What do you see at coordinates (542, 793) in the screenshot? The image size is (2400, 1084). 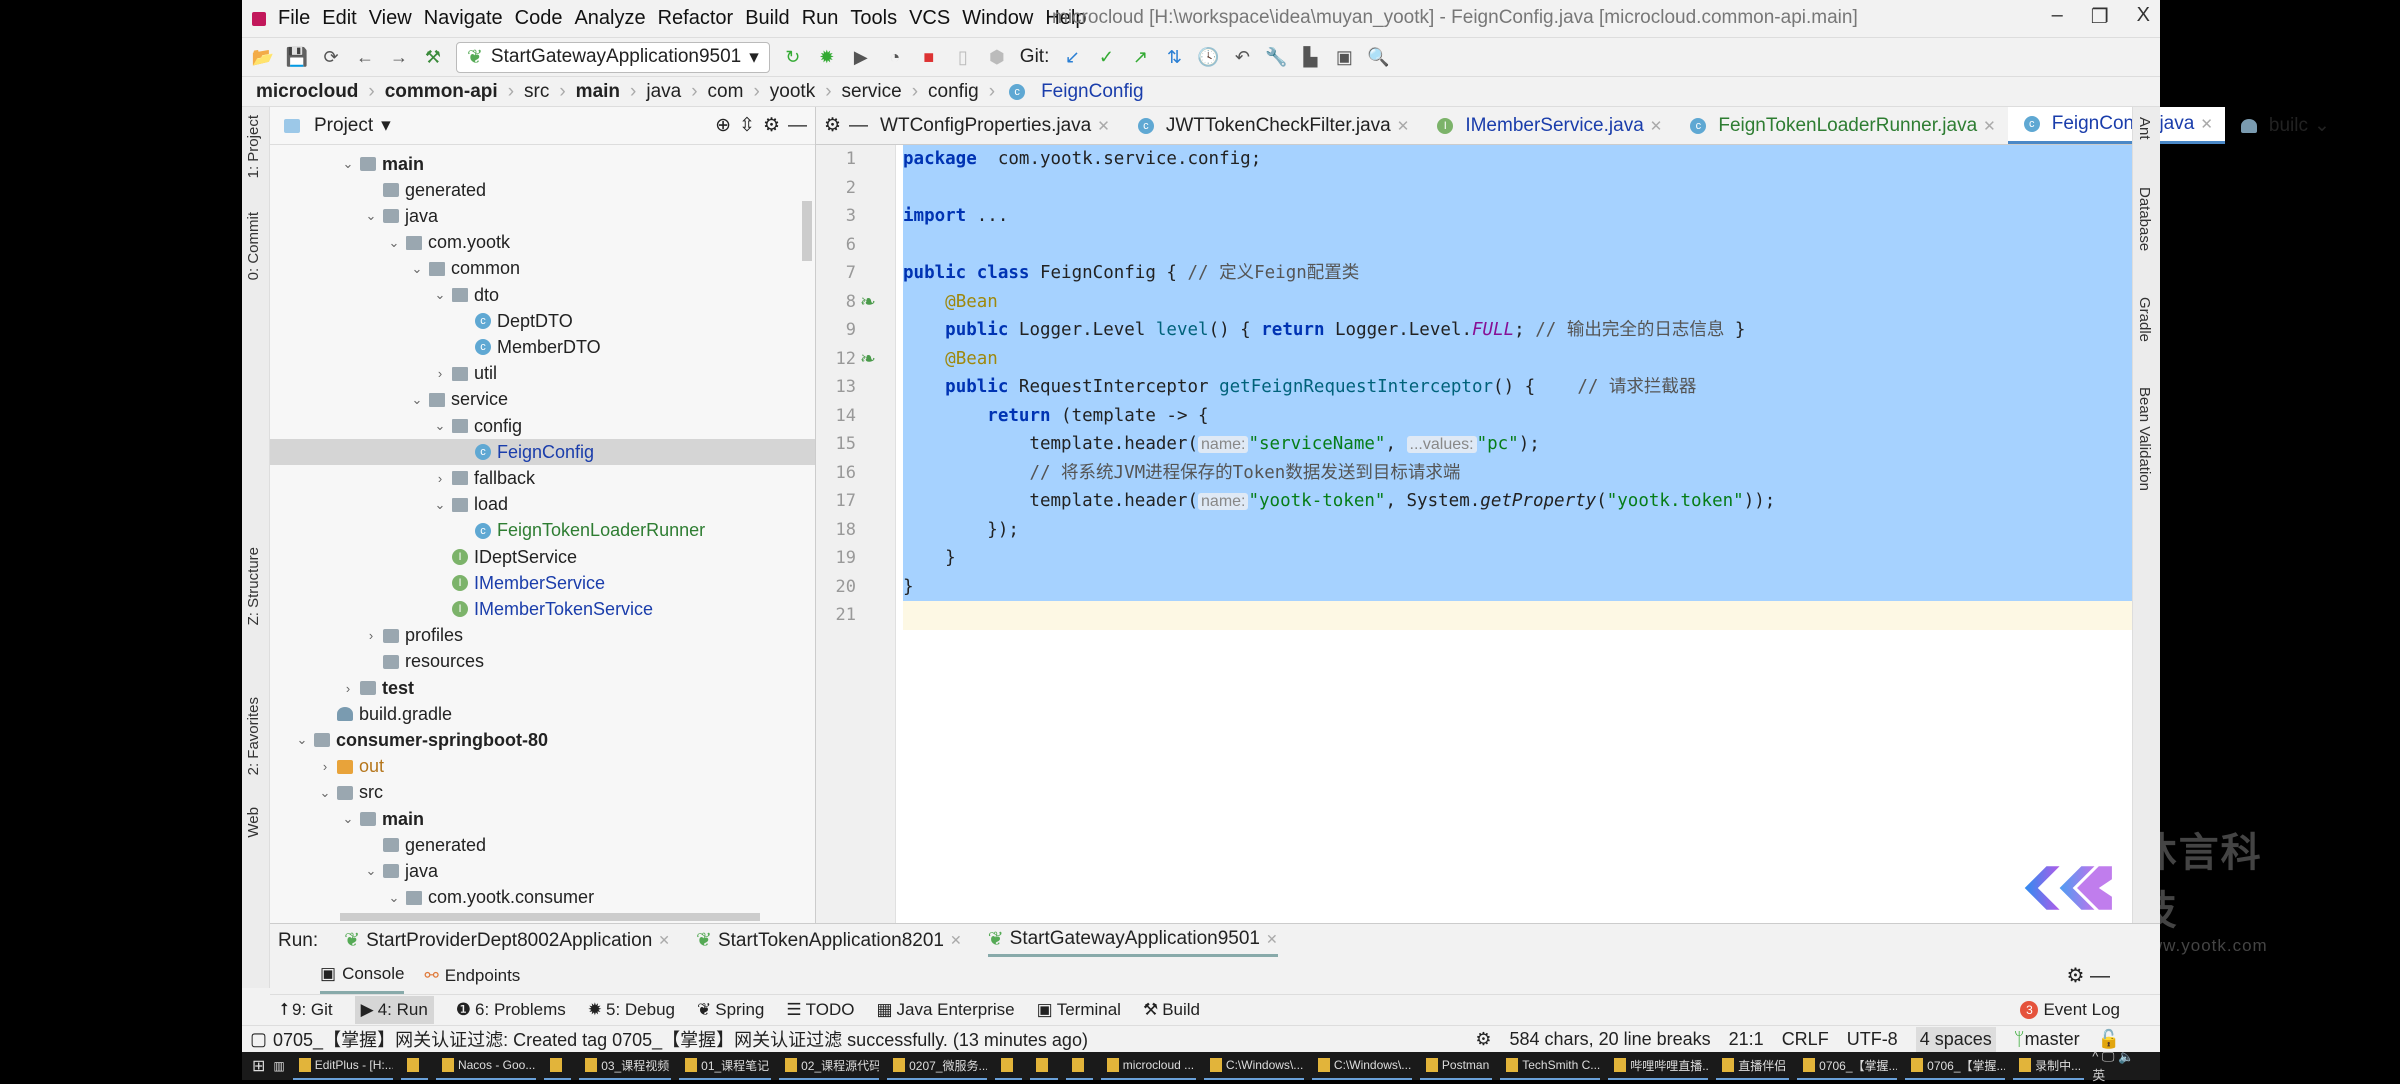 I see `tree-item: ⌄ src` at bounding box center [542, 793].